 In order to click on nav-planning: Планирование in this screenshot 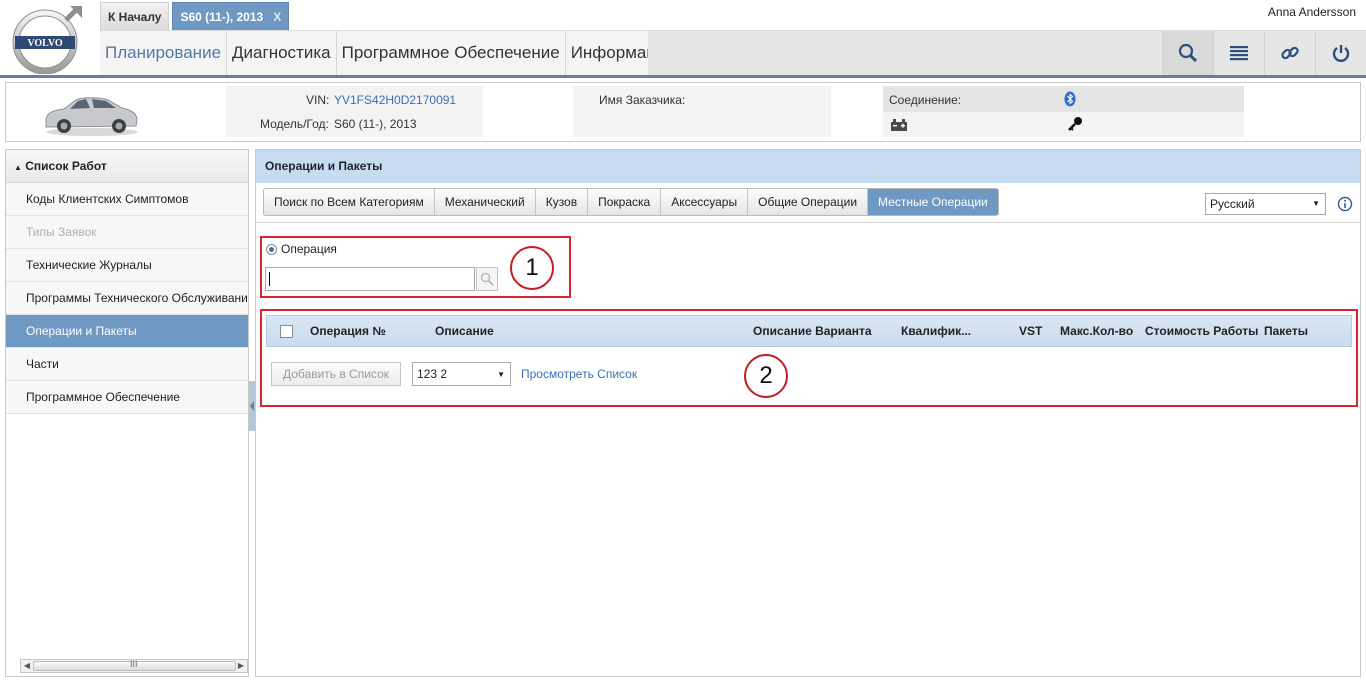, I will do `click(164, 53)`.